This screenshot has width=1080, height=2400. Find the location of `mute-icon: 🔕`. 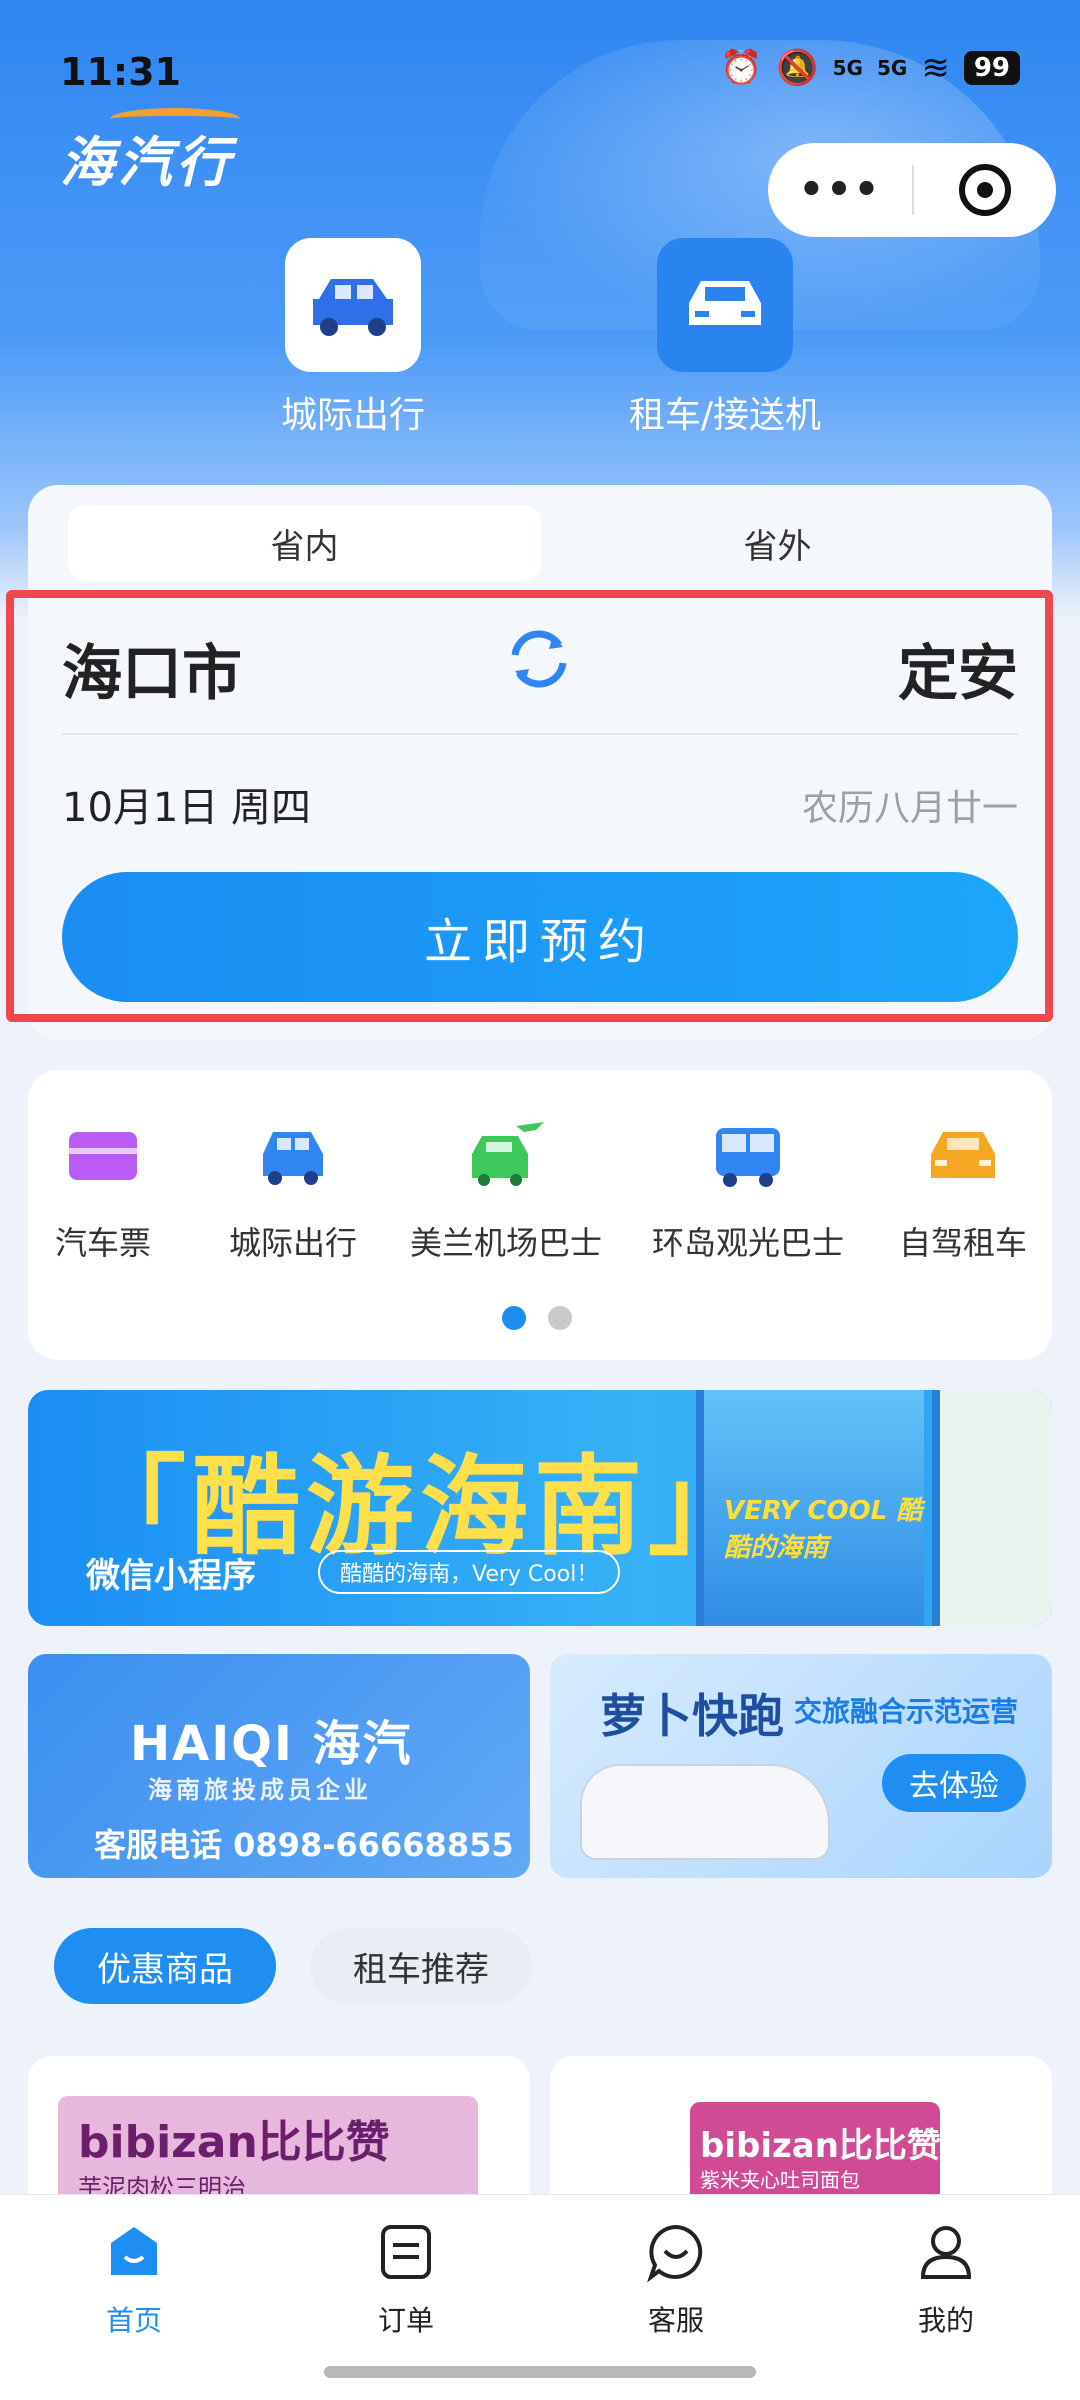

mute-icon: 🔕 is located at coordinates (797, 68).